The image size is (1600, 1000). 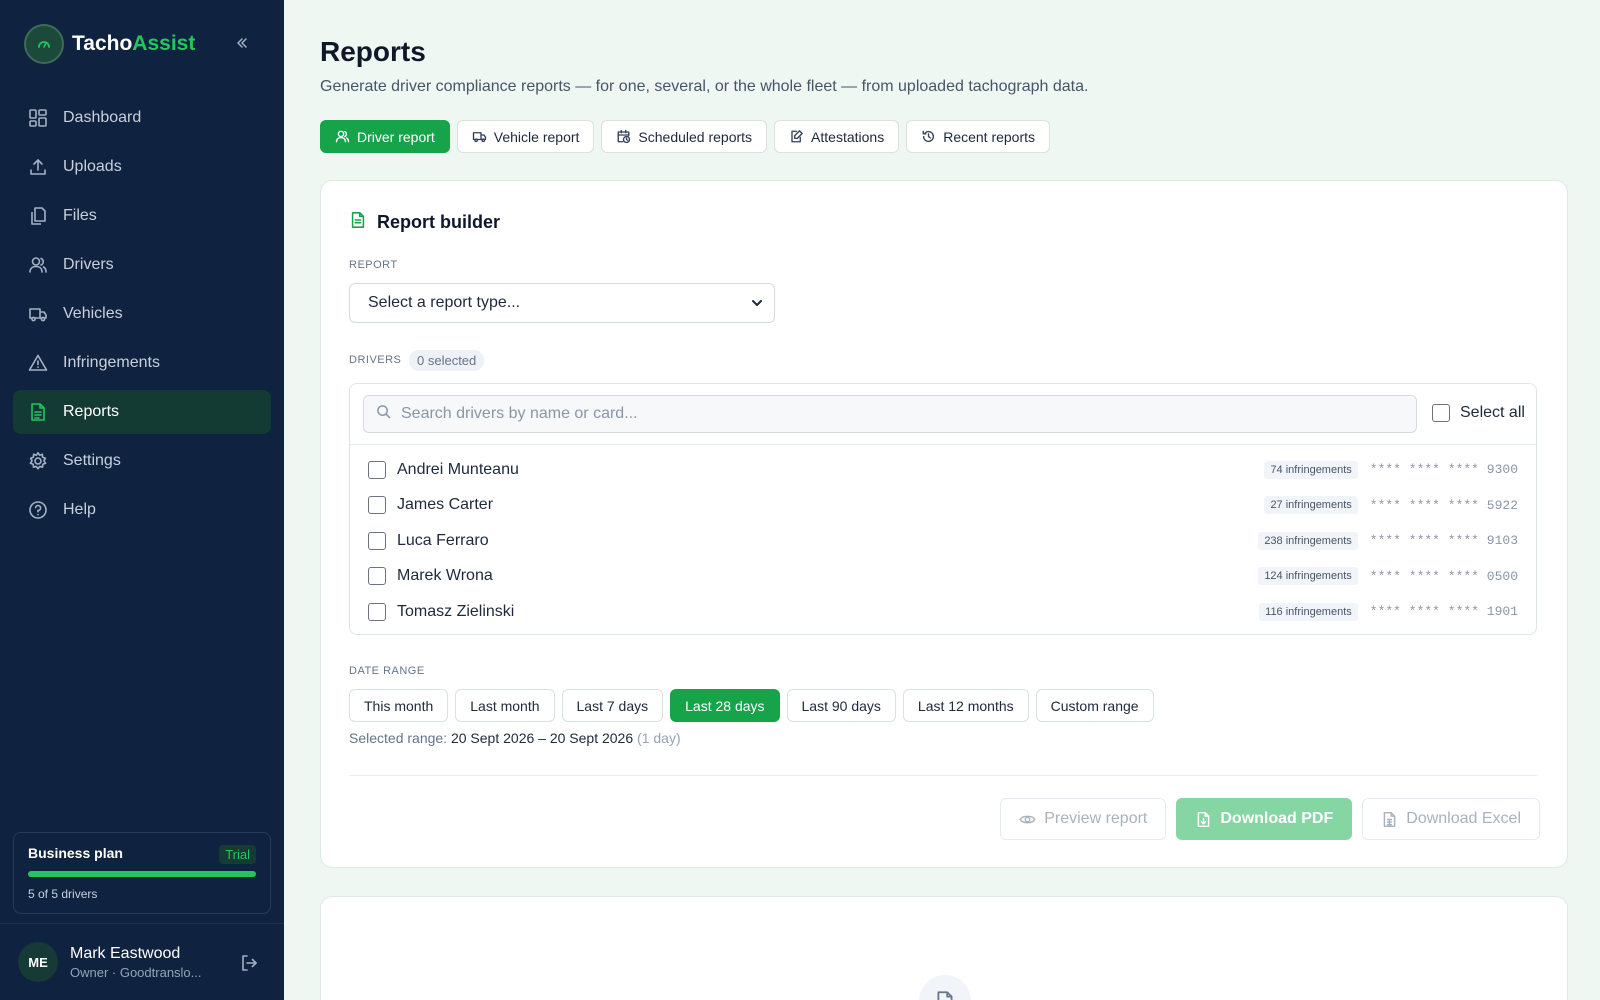 I want to click on sidebar-item-infringements: Infringements, so click(x=142, y=363).